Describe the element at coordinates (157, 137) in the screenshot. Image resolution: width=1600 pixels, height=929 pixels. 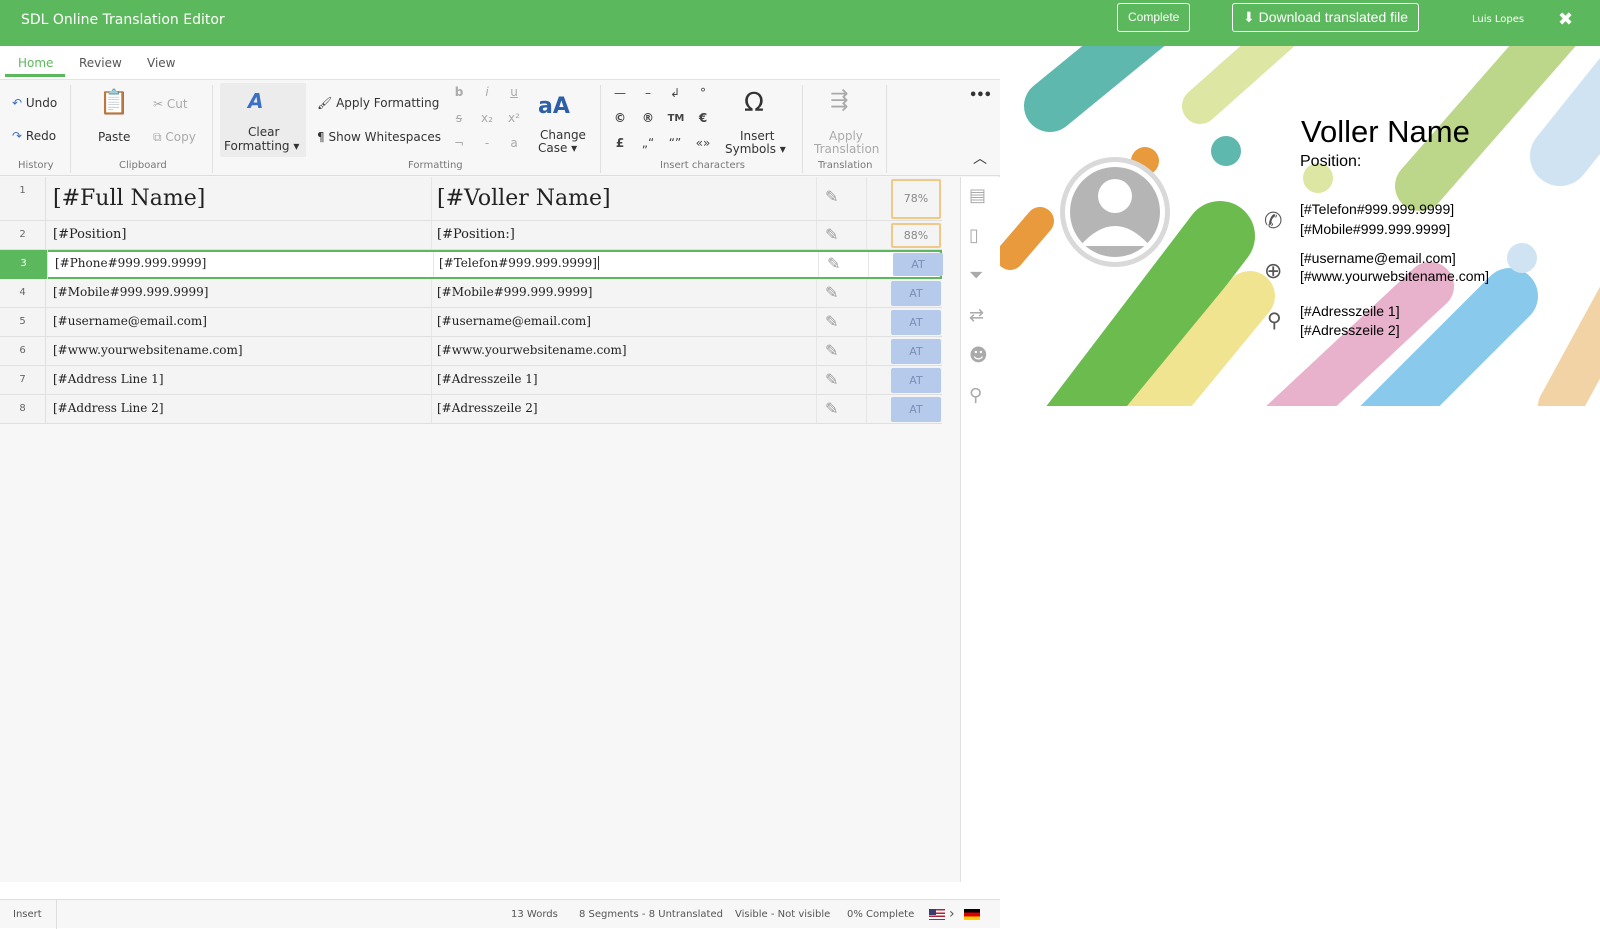
I see `copy-icon: ⧉` at that location.